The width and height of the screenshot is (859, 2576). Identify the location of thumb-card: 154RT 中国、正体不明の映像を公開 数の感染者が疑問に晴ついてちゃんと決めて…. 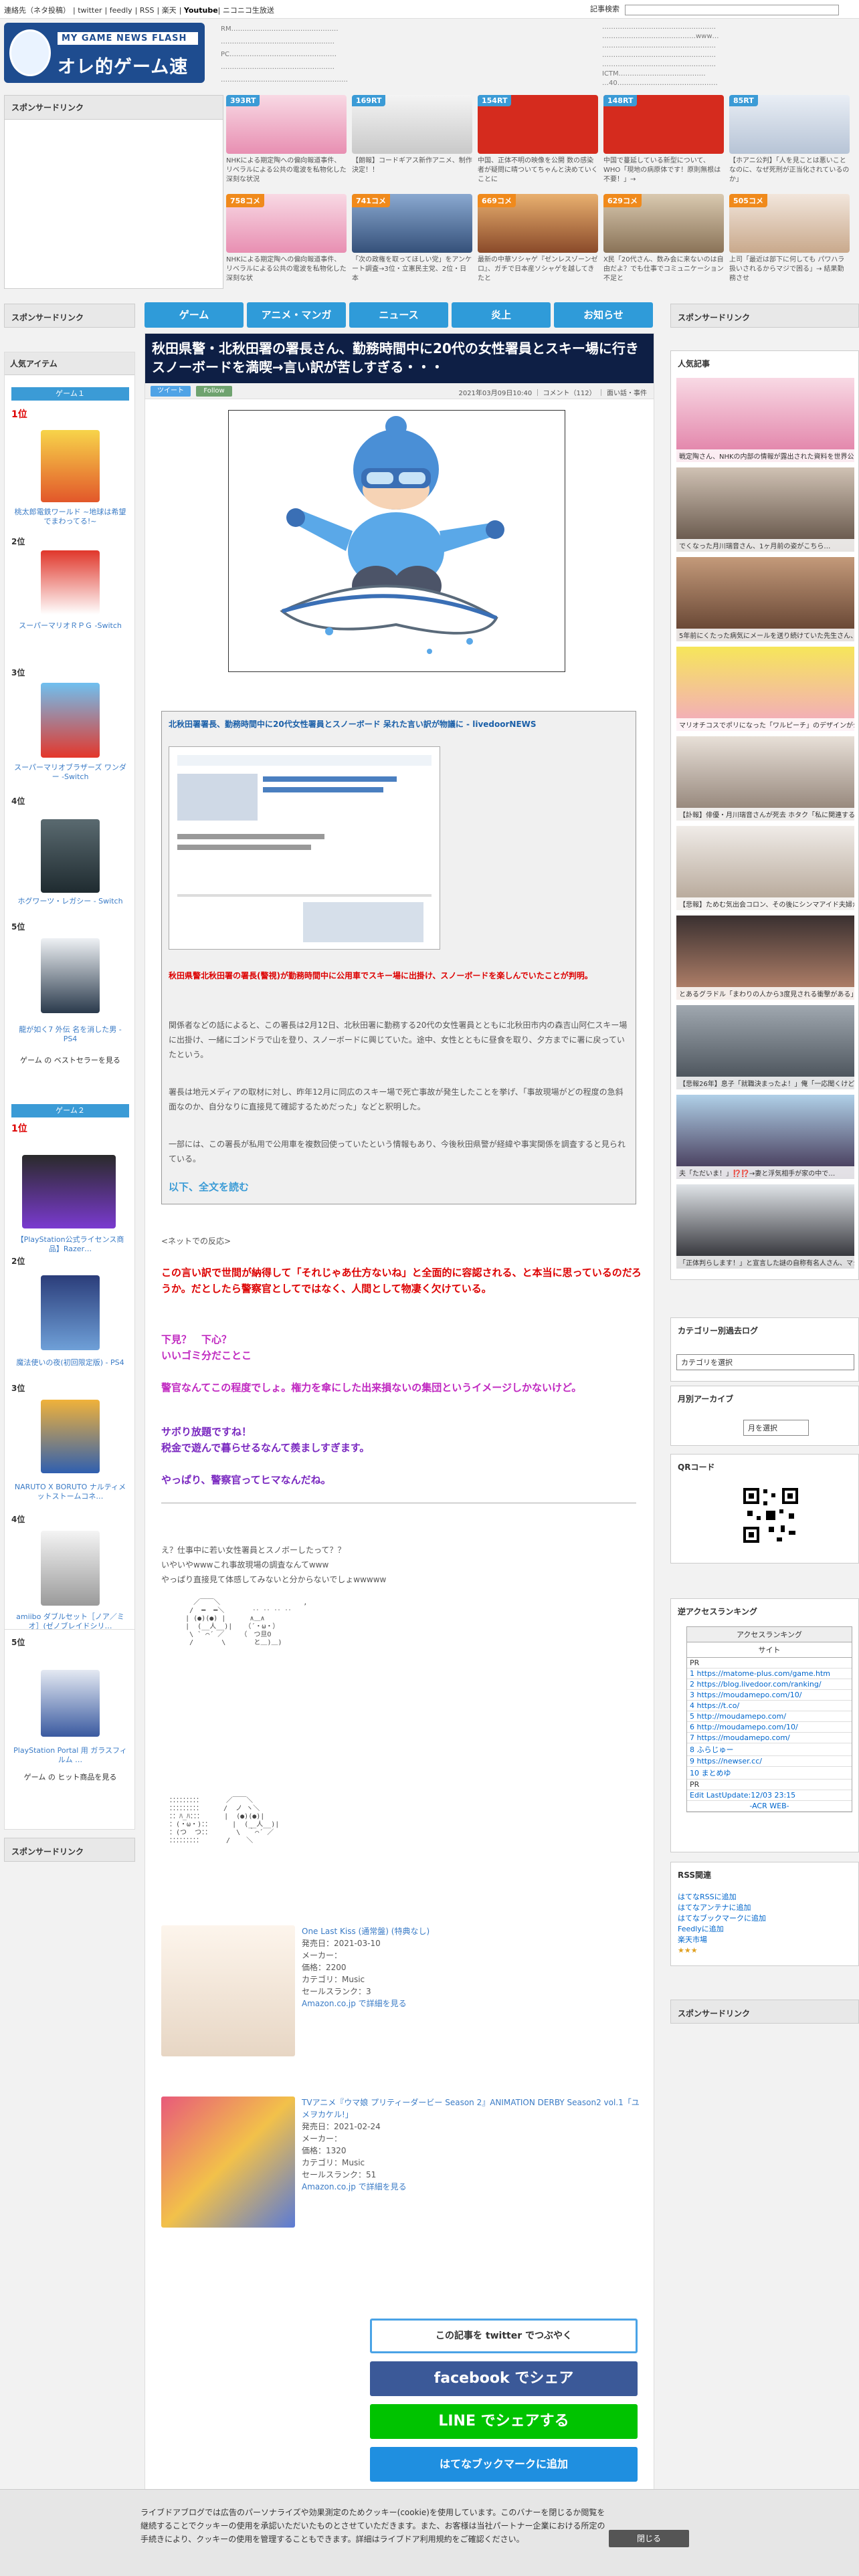
(538, 142).